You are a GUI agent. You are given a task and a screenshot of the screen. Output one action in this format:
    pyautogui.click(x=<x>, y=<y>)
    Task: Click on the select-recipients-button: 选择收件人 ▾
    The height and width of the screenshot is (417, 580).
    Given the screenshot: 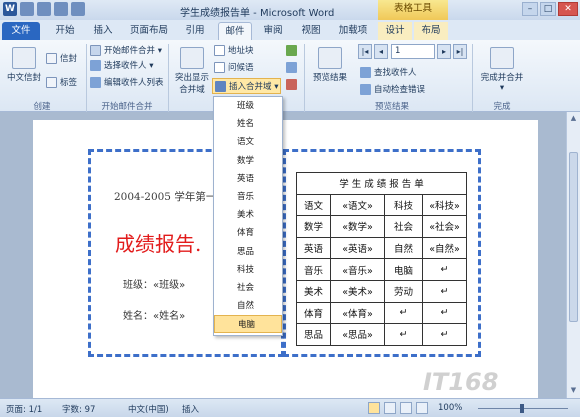 What is the action you would take?
    pyautogui.click(x=121, y=65)
    